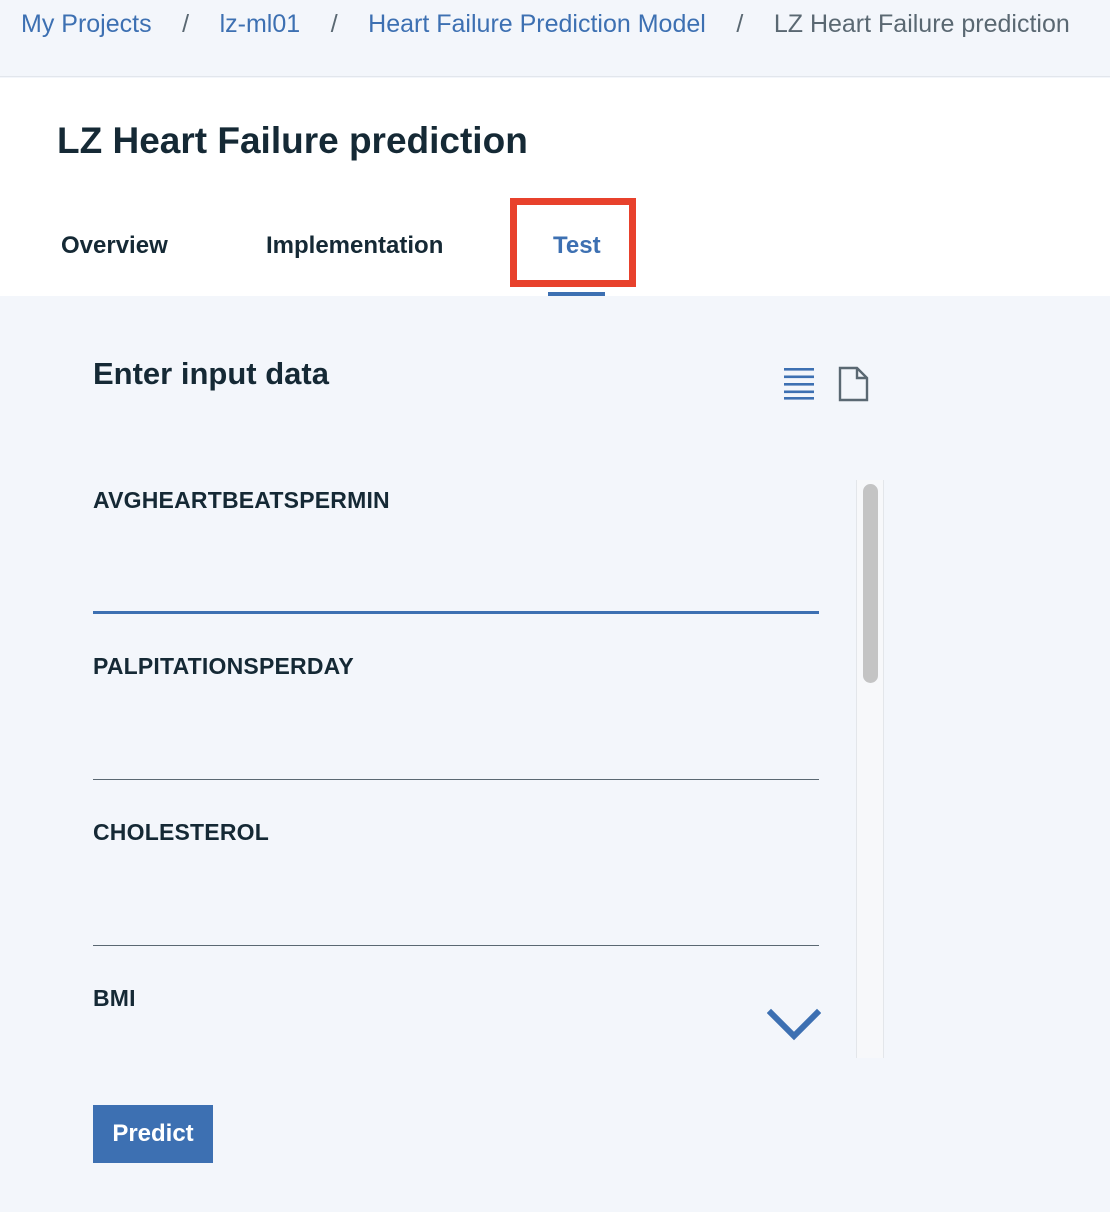 This screenshot has width=1110, height=1212. I want to click on field-label: CHOLESTEROL, so click(181, 832).